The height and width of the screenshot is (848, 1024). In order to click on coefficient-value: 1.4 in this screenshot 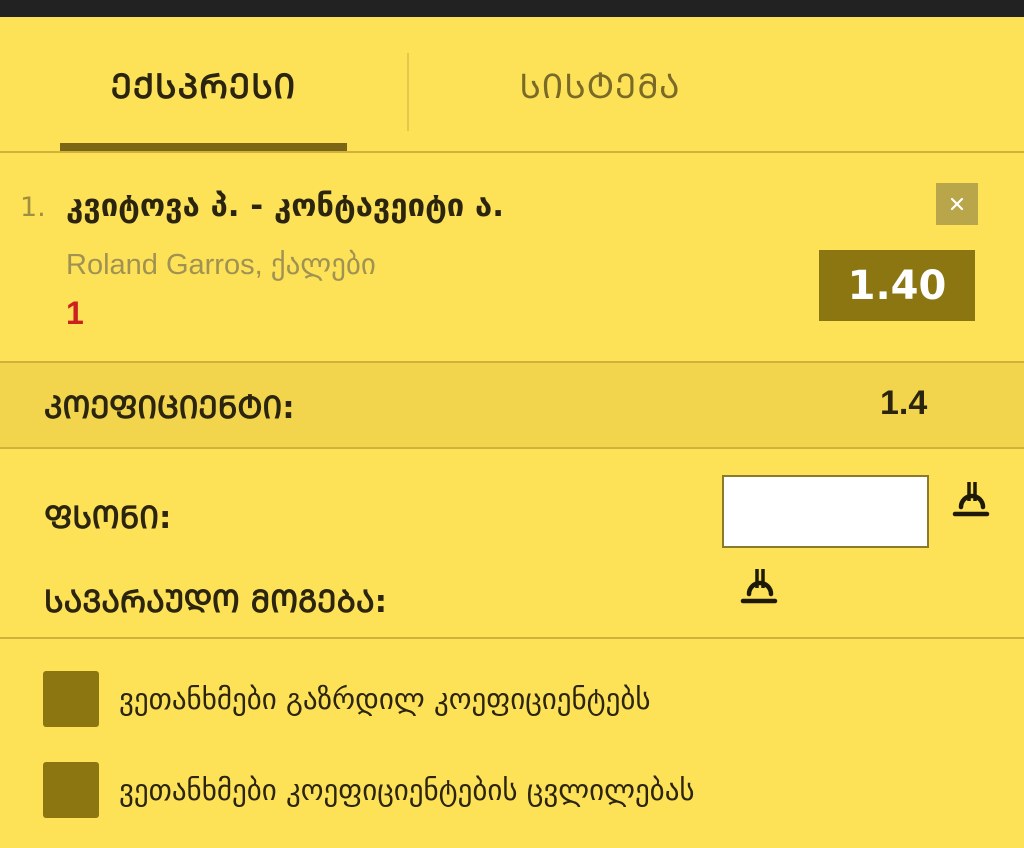, I will do `click(904, 403)`.